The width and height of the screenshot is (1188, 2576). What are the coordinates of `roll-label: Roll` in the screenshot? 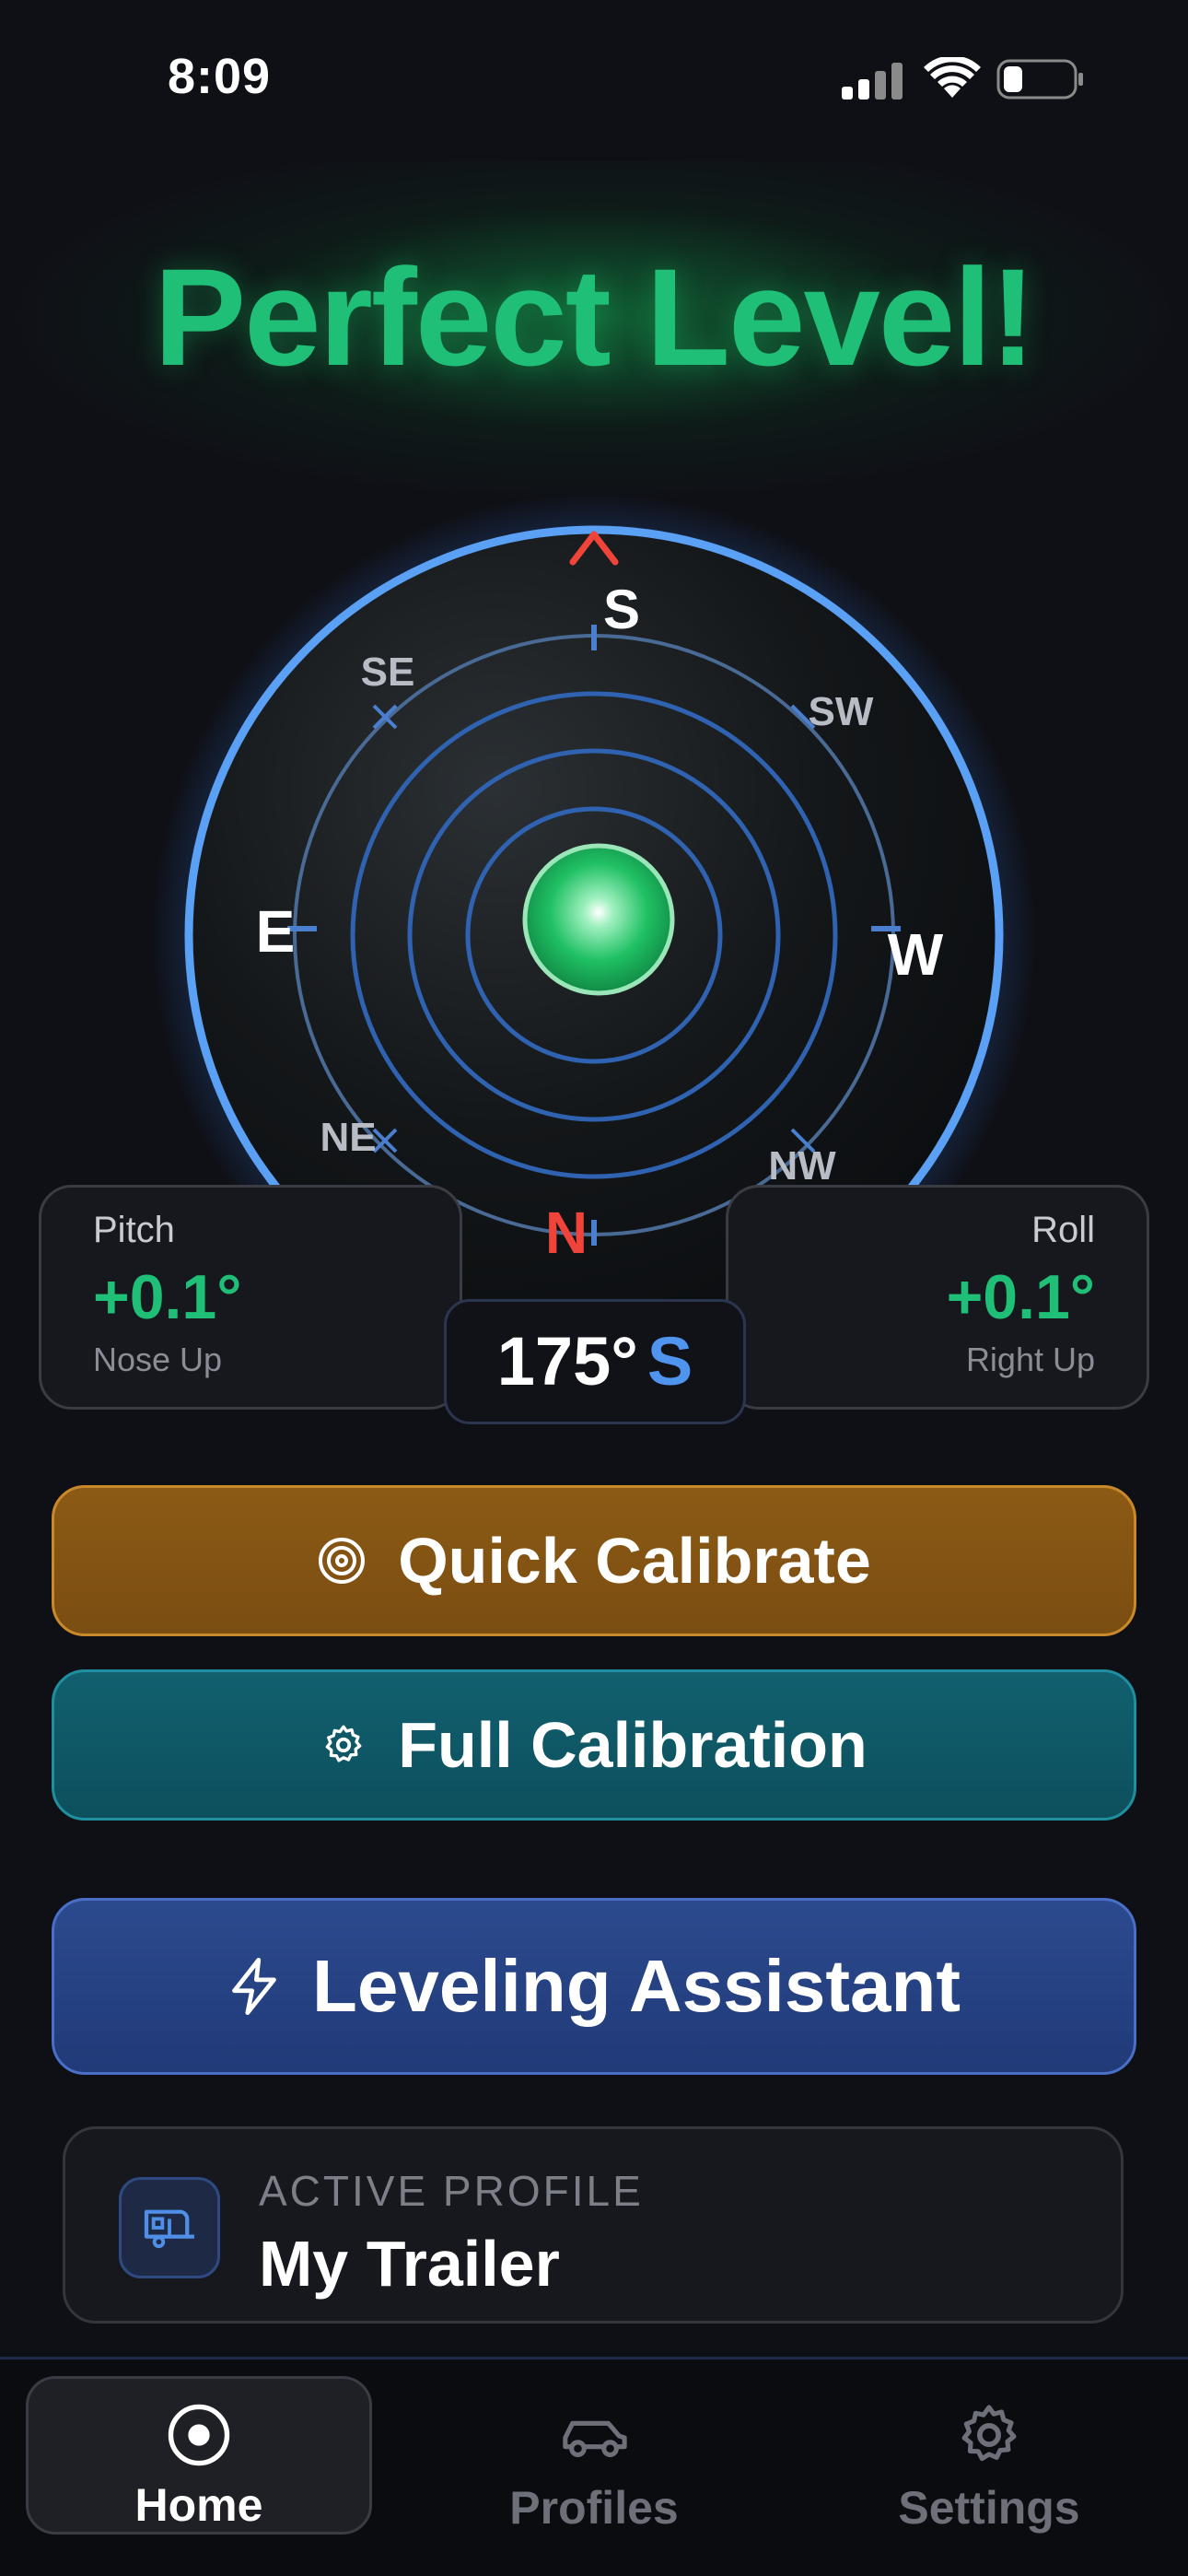 It's located at (1063, 1230).